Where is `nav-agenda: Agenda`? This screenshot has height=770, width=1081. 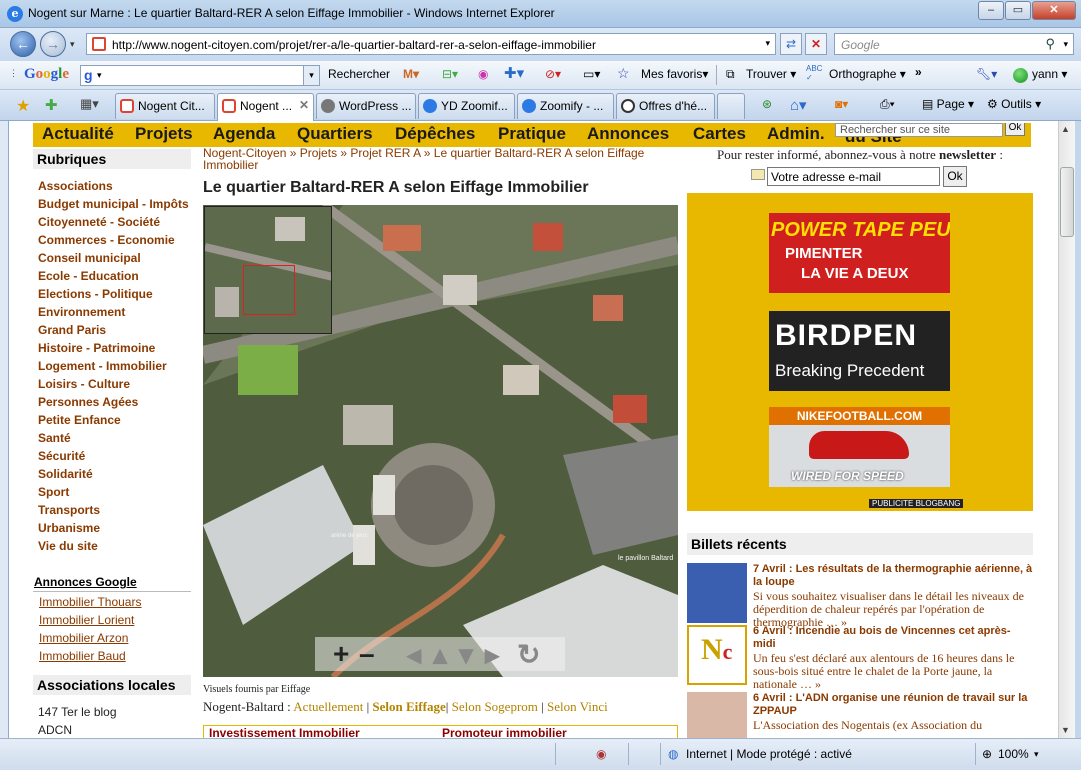
nav-agenda: Agenda is located at coordinates (244, 134).